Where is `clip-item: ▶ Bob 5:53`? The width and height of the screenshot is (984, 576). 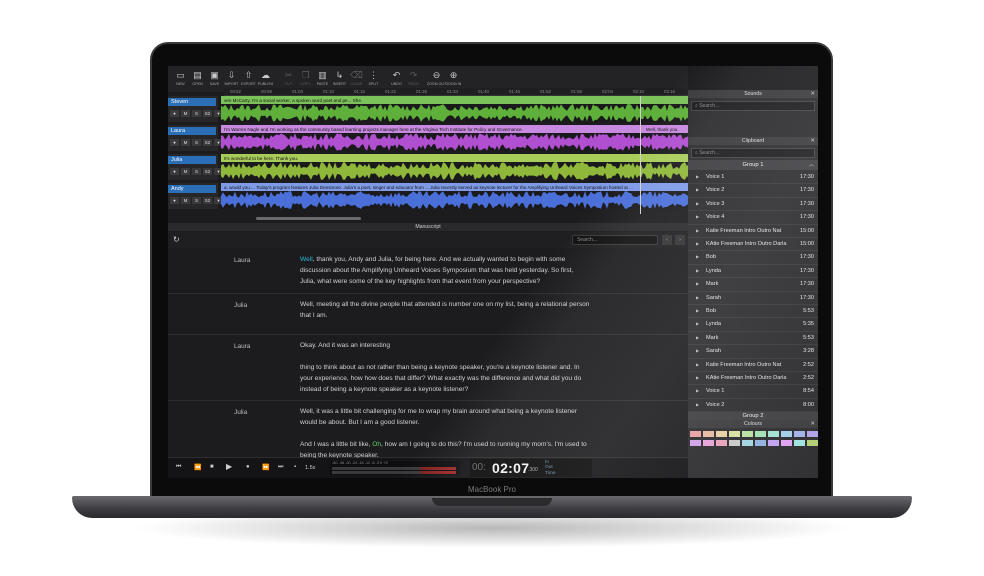 clip-item: ▶ Bob 5:53 is located at coordinates (753, 312).